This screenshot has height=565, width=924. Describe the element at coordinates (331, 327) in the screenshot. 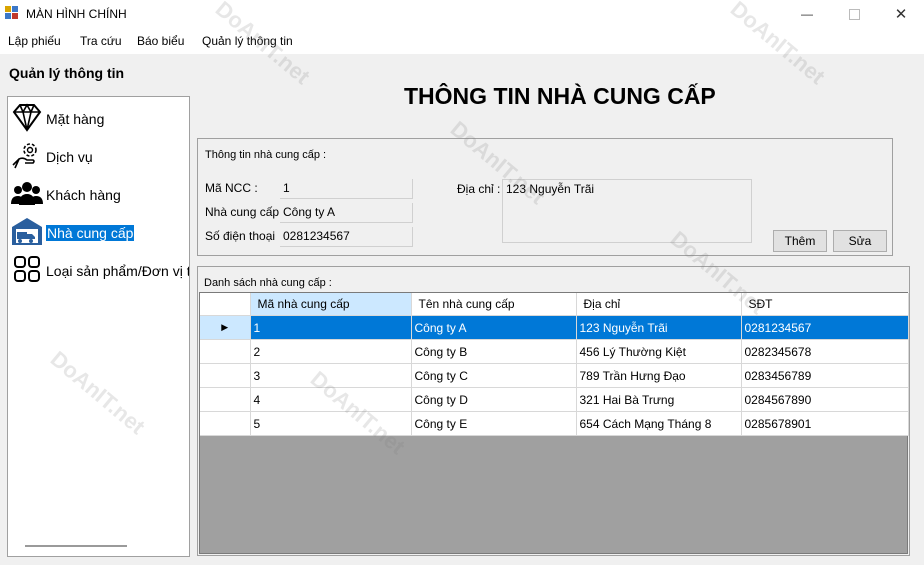

I see `cell-ma-ncc: 1` at that location.